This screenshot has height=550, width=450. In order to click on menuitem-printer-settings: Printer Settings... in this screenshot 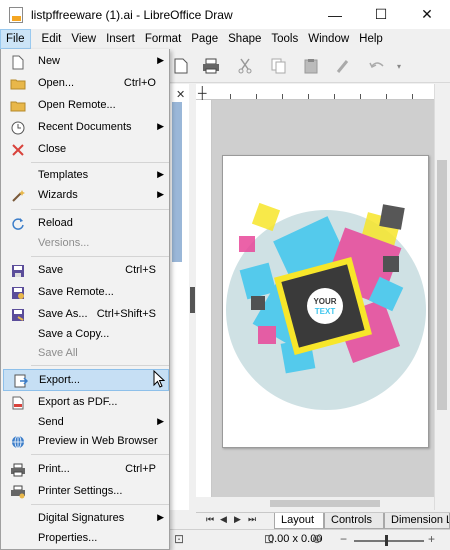, I will do `click(85, 492)`.